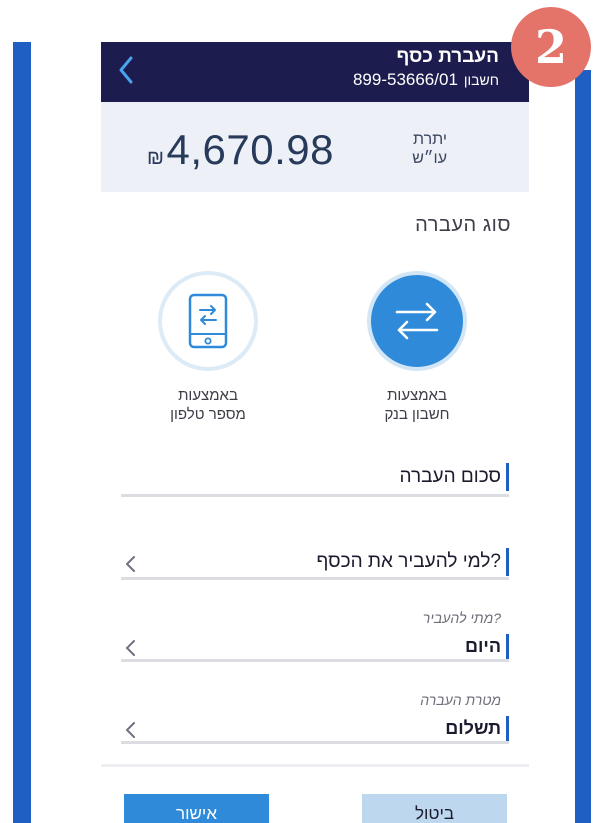 Image resolution: width=604 pixels, height=823 pixels. I want to click on frame-right, so click(588, 411).